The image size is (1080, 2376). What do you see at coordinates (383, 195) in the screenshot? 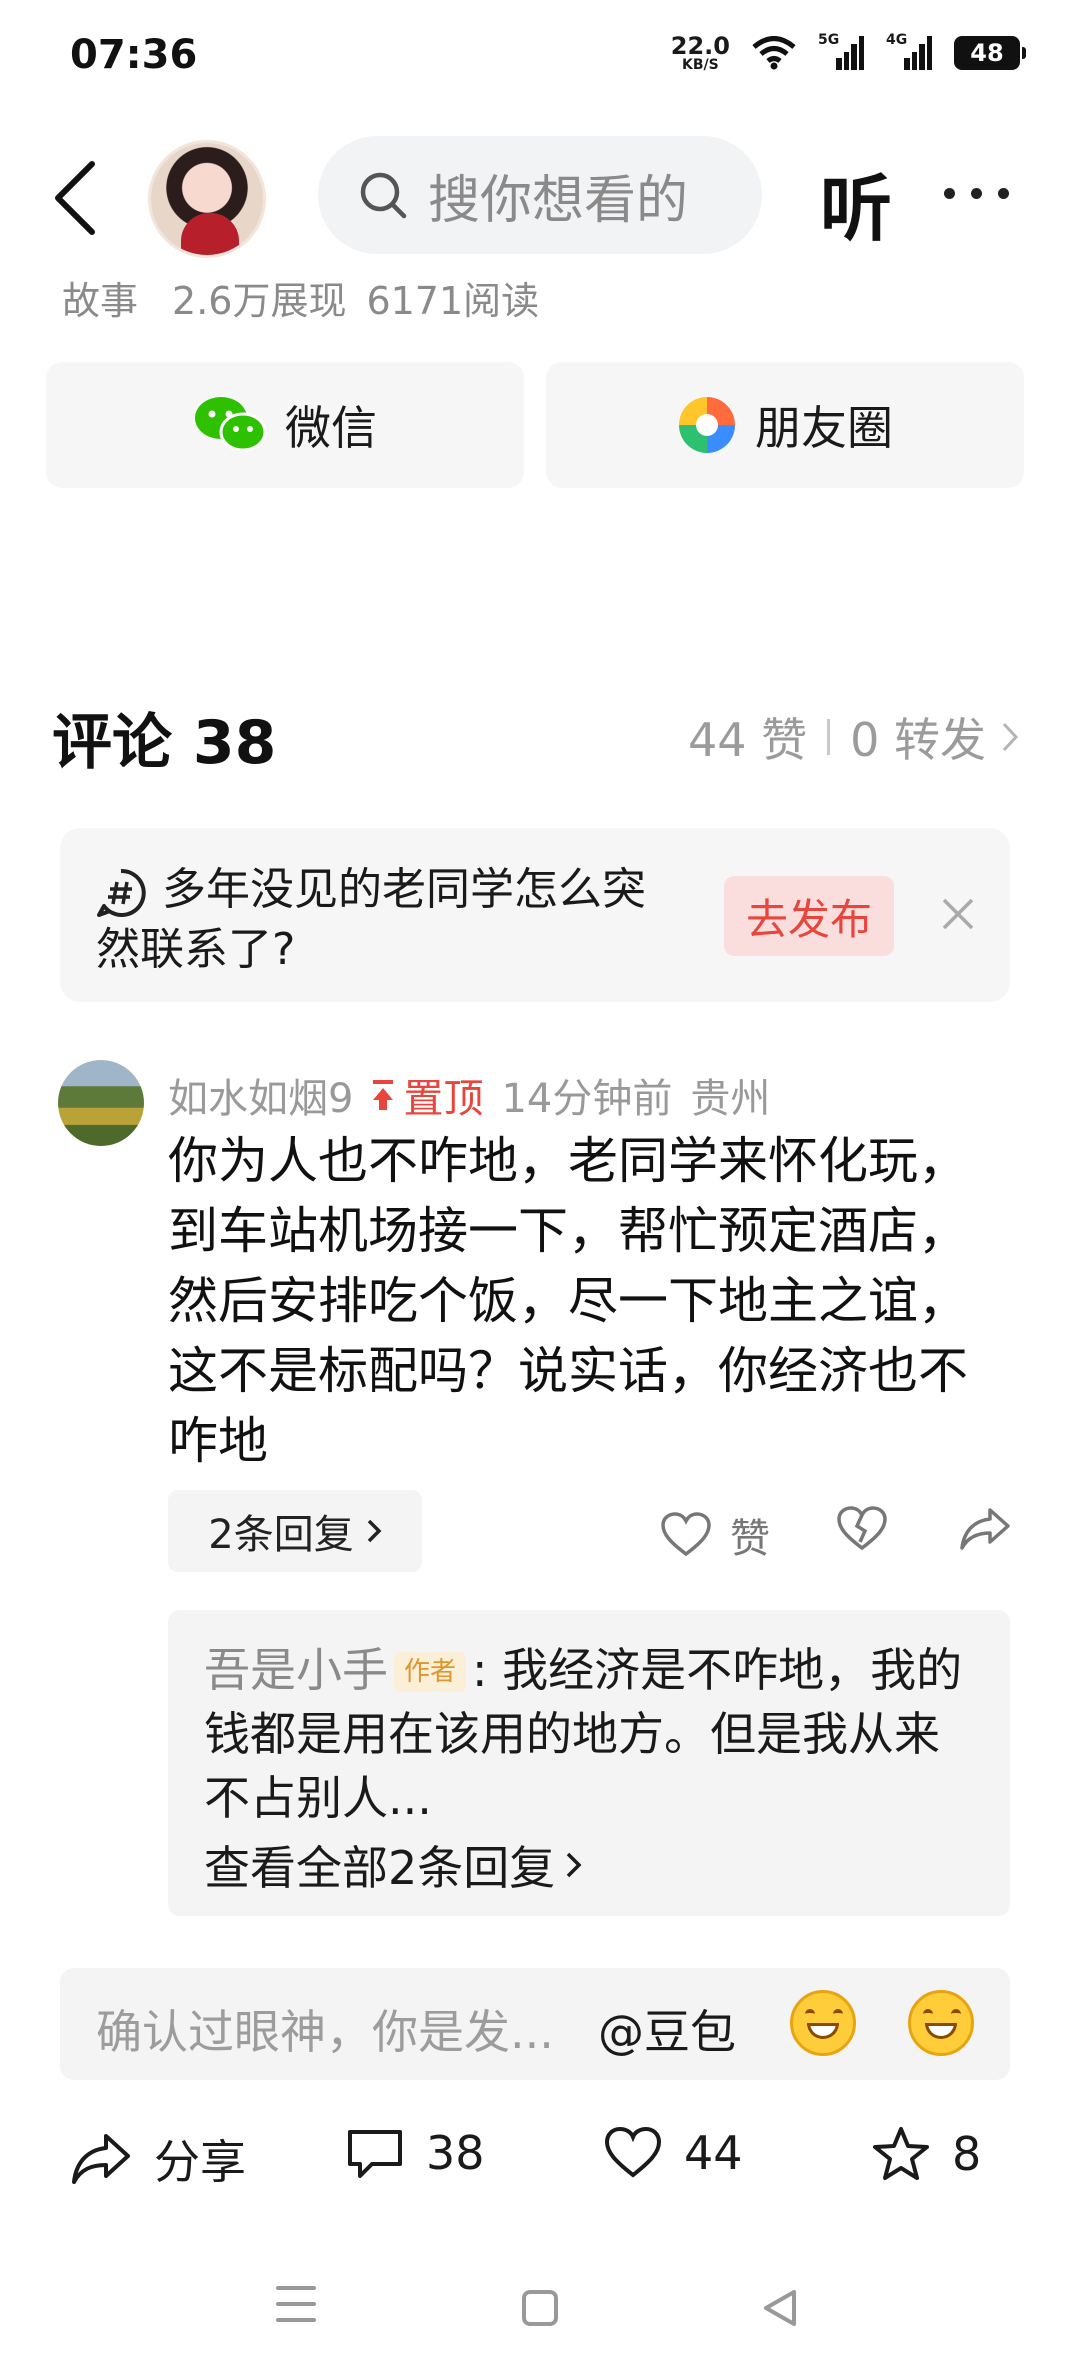
I see `search-icon` at bounding box center [383, 195].